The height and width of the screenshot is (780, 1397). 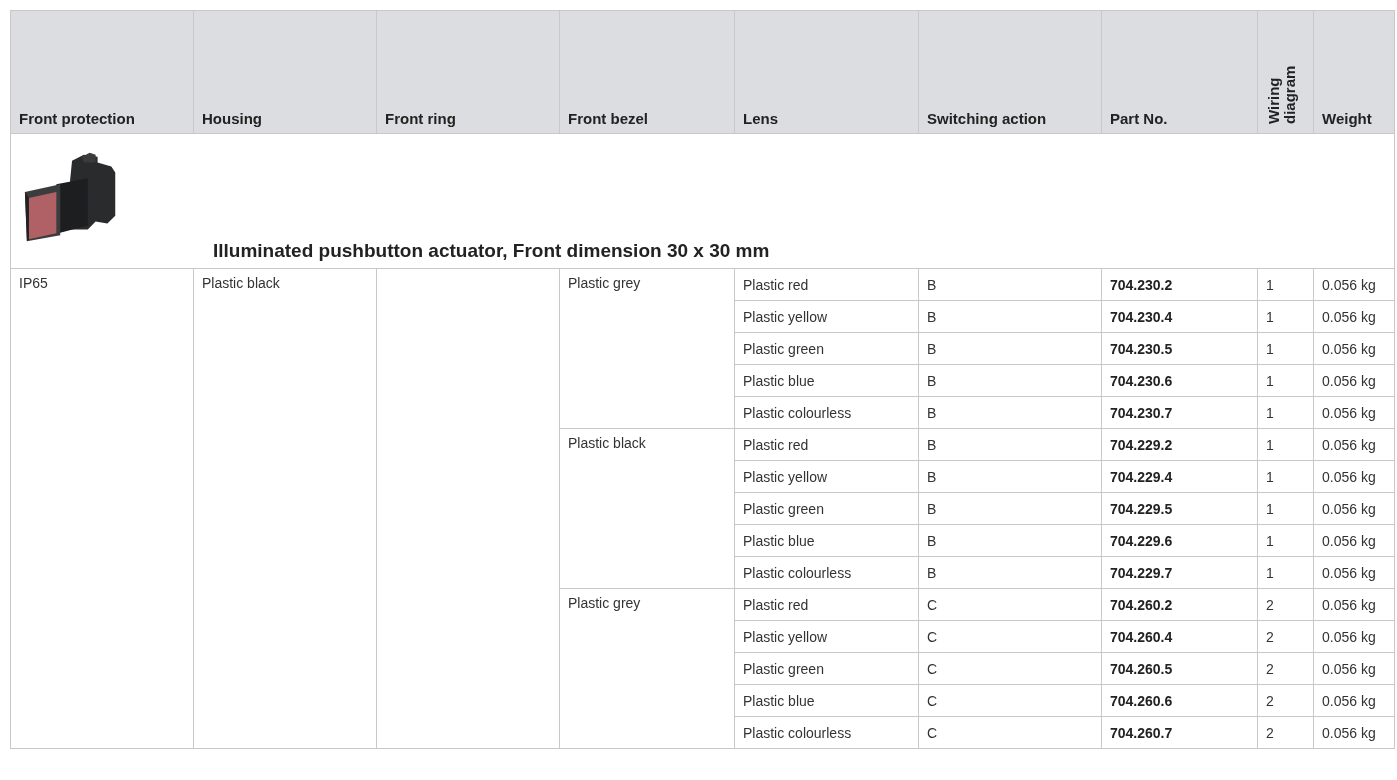 I want to click on part-number: 704.230.4, so click(x=1141, y=316).